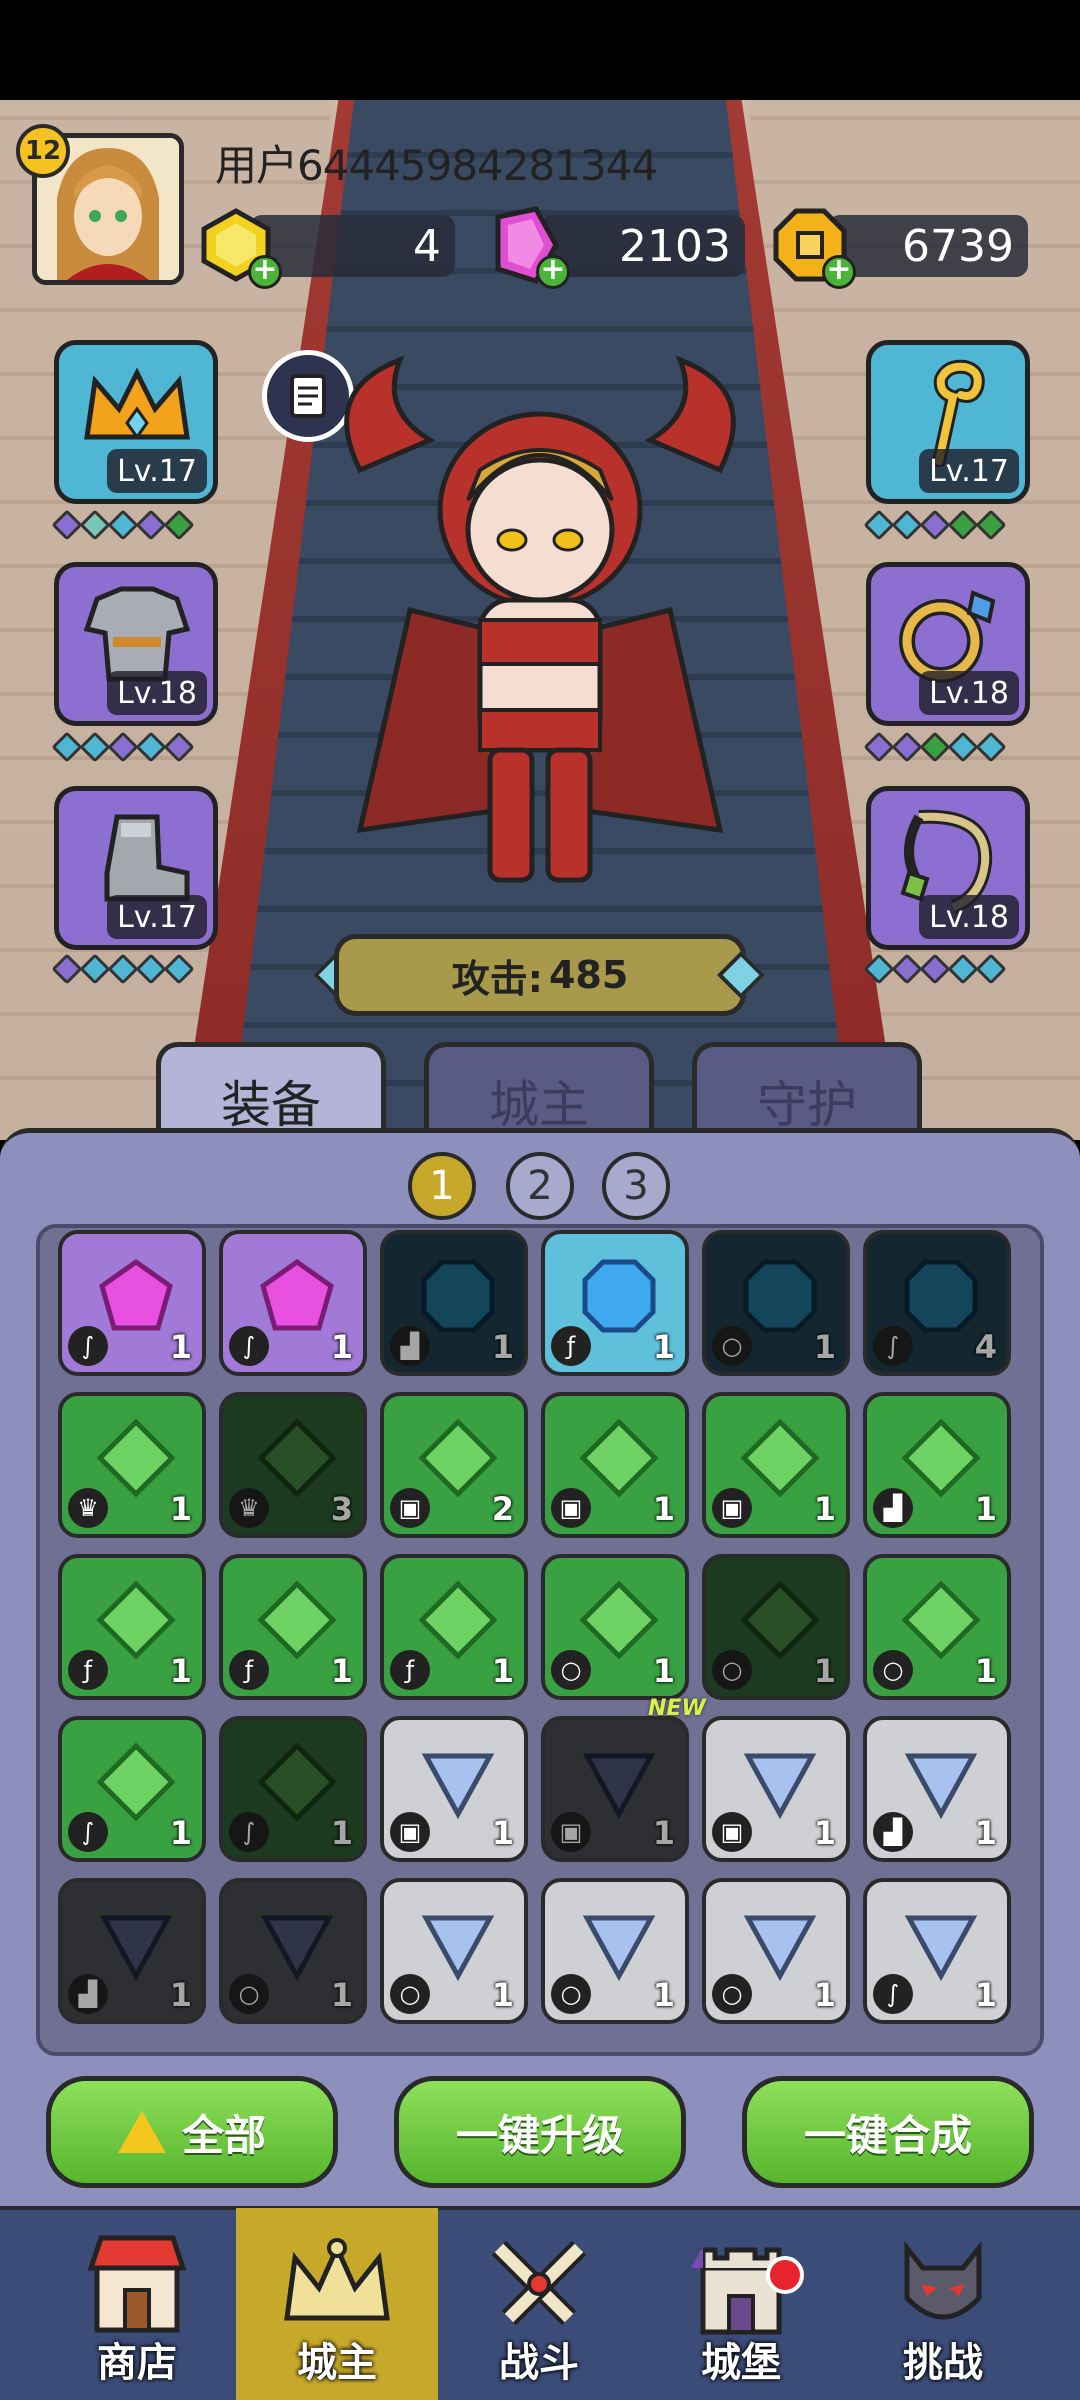 This screenshot has height=2400, width=1080. Describe the element at coordinates (192, 2132) in the screenshot. I see `filter-all-button: 全部` at that location.